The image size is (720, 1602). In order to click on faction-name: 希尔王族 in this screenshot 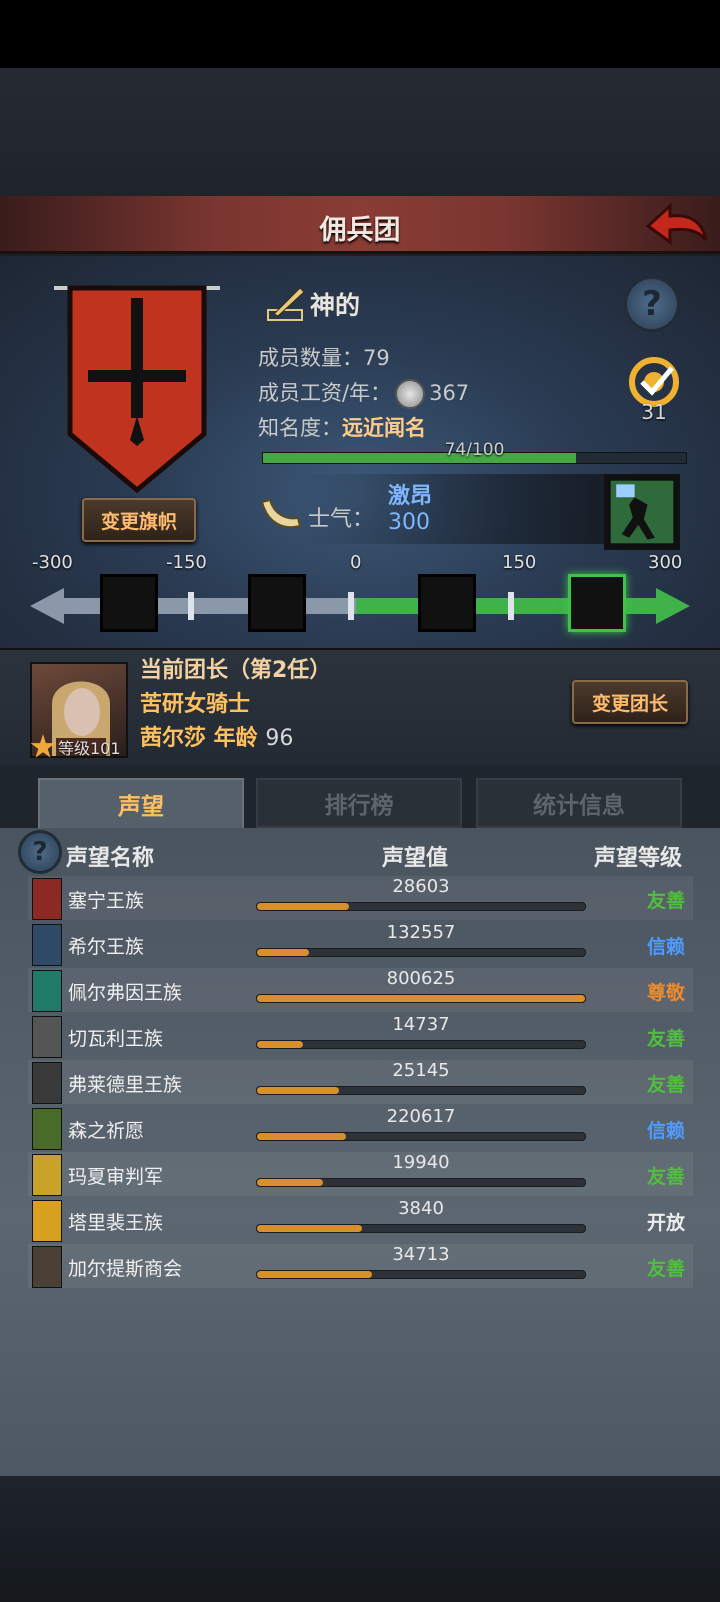, I will do `click(106, 947)`.